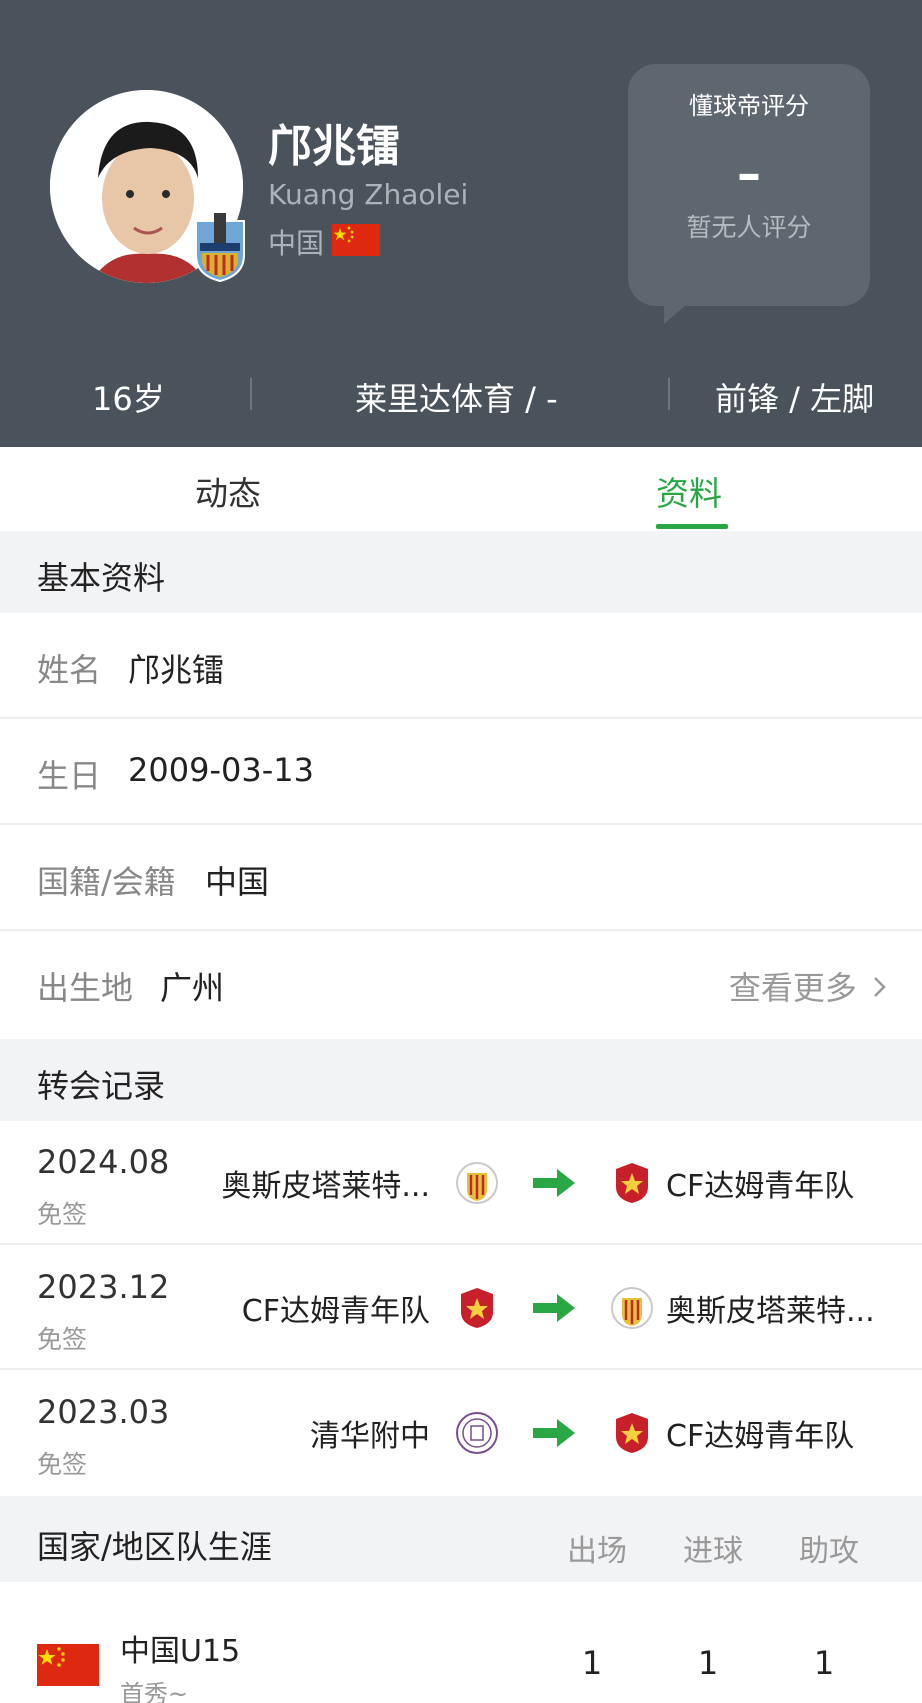 The height and width of the screenshot is (1703, 922). Describe the element at coordinates (749, 174) in the screenshot. I see `rating-value: –` at that location.